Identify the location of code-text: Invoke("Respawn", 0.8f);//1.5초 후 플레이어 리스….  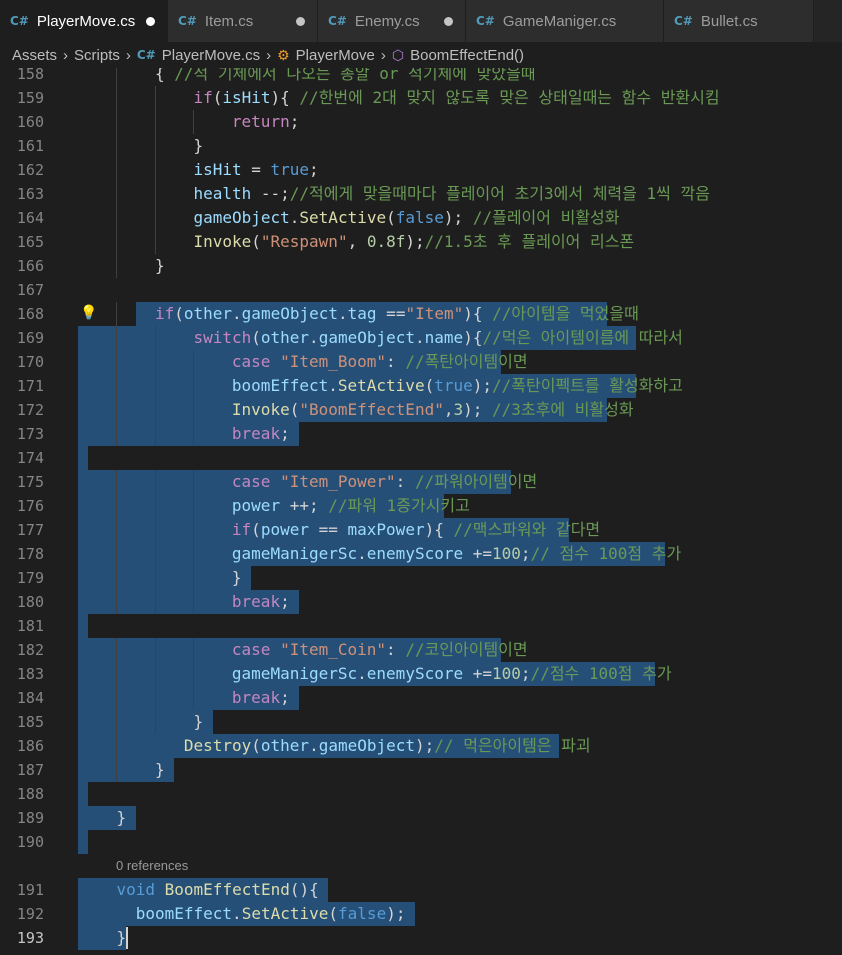
(413, 242).